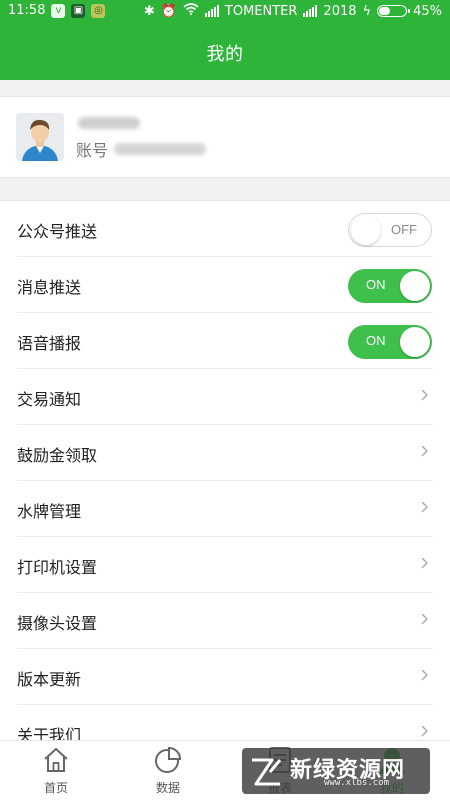 The width and height of the screenshot is (450, 800). Describe the element at coordinates (427, 11) in the screenshot. I see `battery-percent: 45%` at that location.